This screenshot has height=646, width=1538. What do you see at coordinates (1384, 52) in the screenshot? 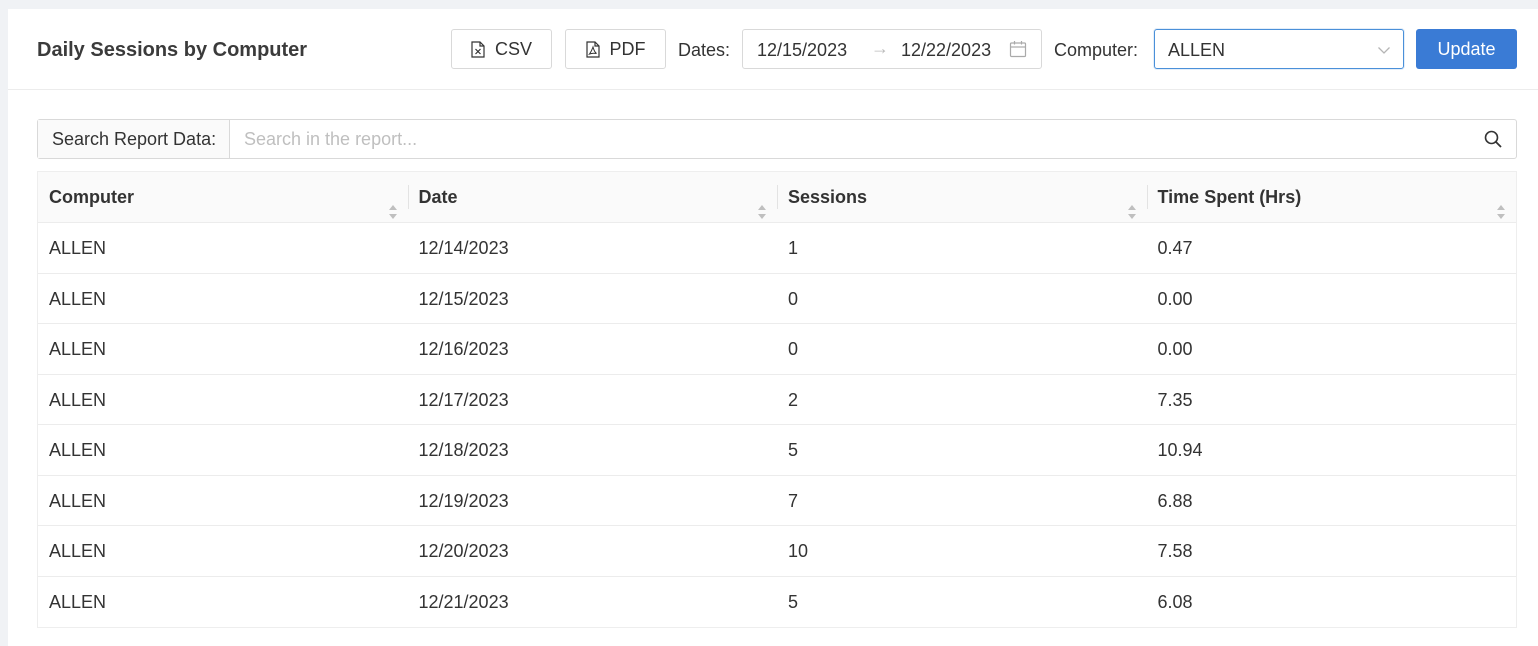
I see `chevron-down-icon` at bounding box center [1384, 52].